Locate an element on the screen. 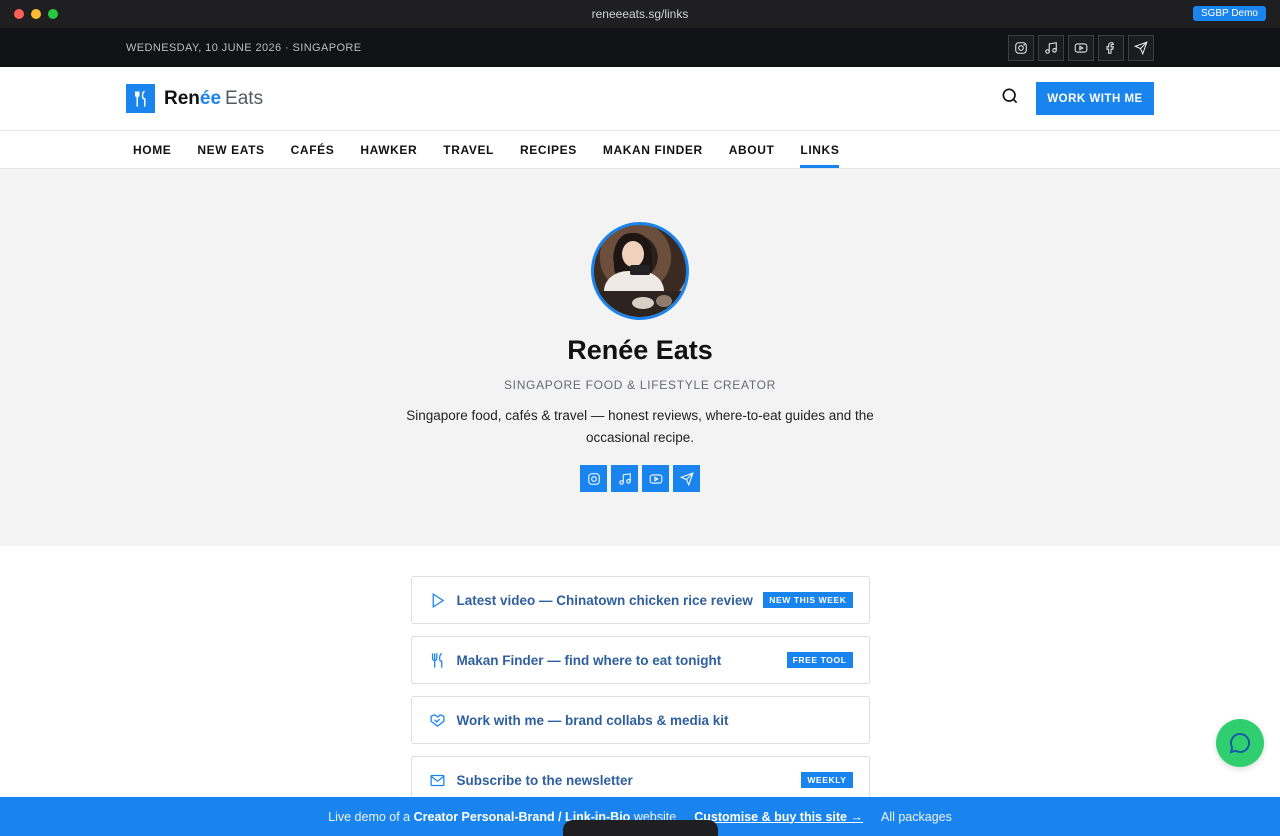 This screenshot has width=1280, height=836. nav-item-new-eats: NEW EATS is located at coordinates (233, 149).